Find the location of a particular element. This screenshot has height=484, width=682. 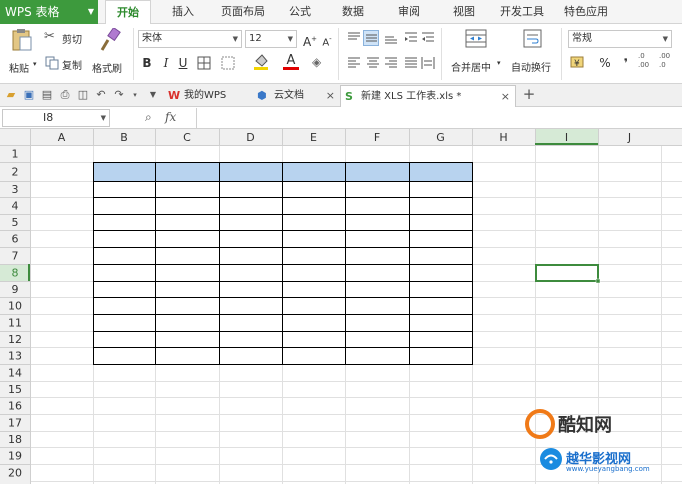

increase-font-icon: A+ is located at coordinates (310, 40).